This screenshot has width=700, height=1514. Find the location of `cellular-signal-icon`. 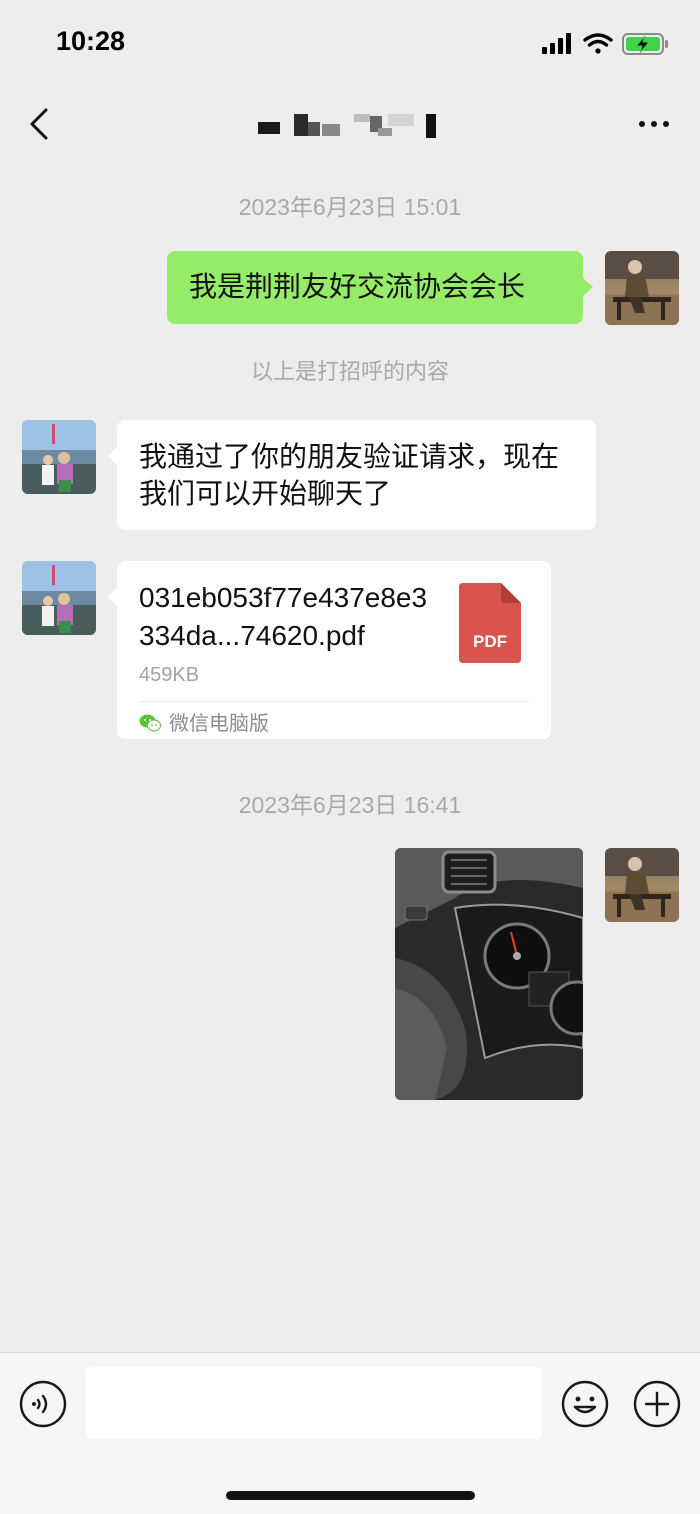

cellular-signal-icon is located at coordinates (556, 43).